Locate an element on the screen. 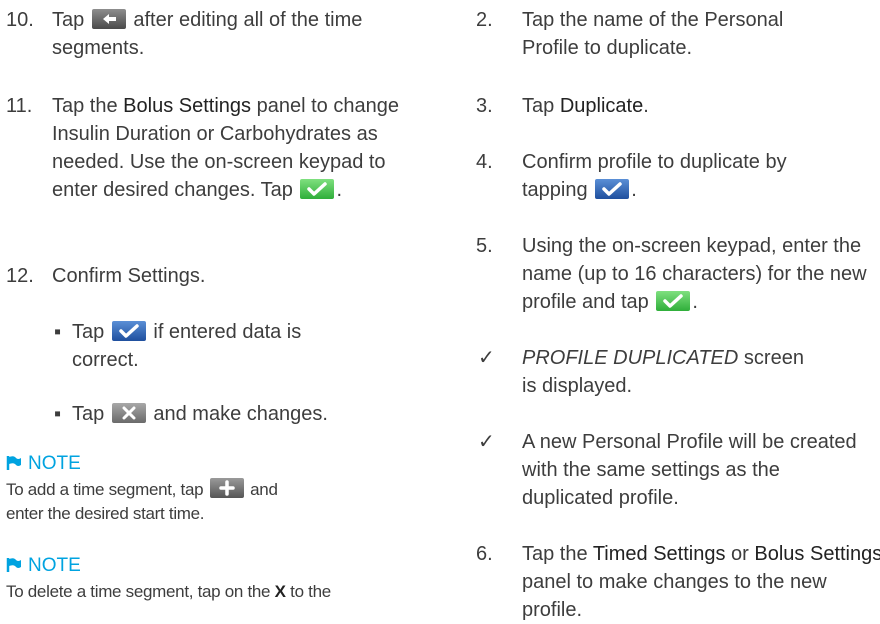 The image size is (880, 624). timed-settings-label: Timed Settings is located at coordinates (659, 554).